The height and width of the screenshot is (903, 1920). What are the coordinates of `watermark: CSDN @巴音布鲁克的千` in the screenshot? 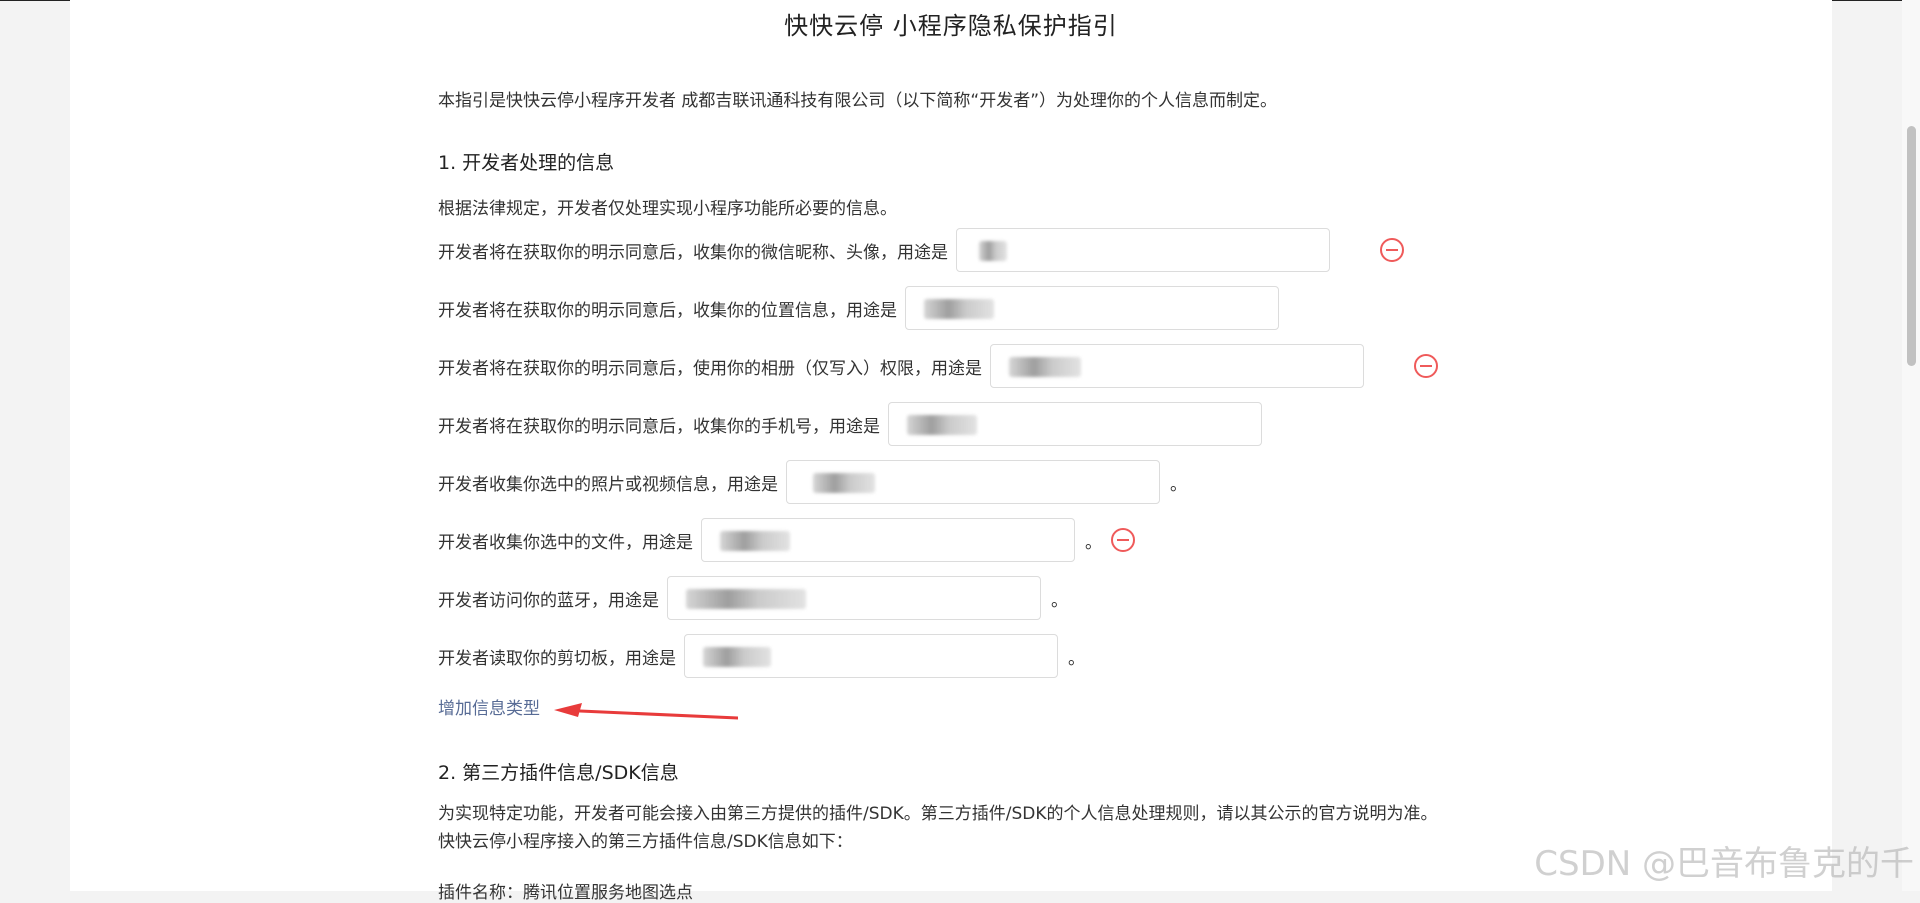 It's located at (1724, 864).